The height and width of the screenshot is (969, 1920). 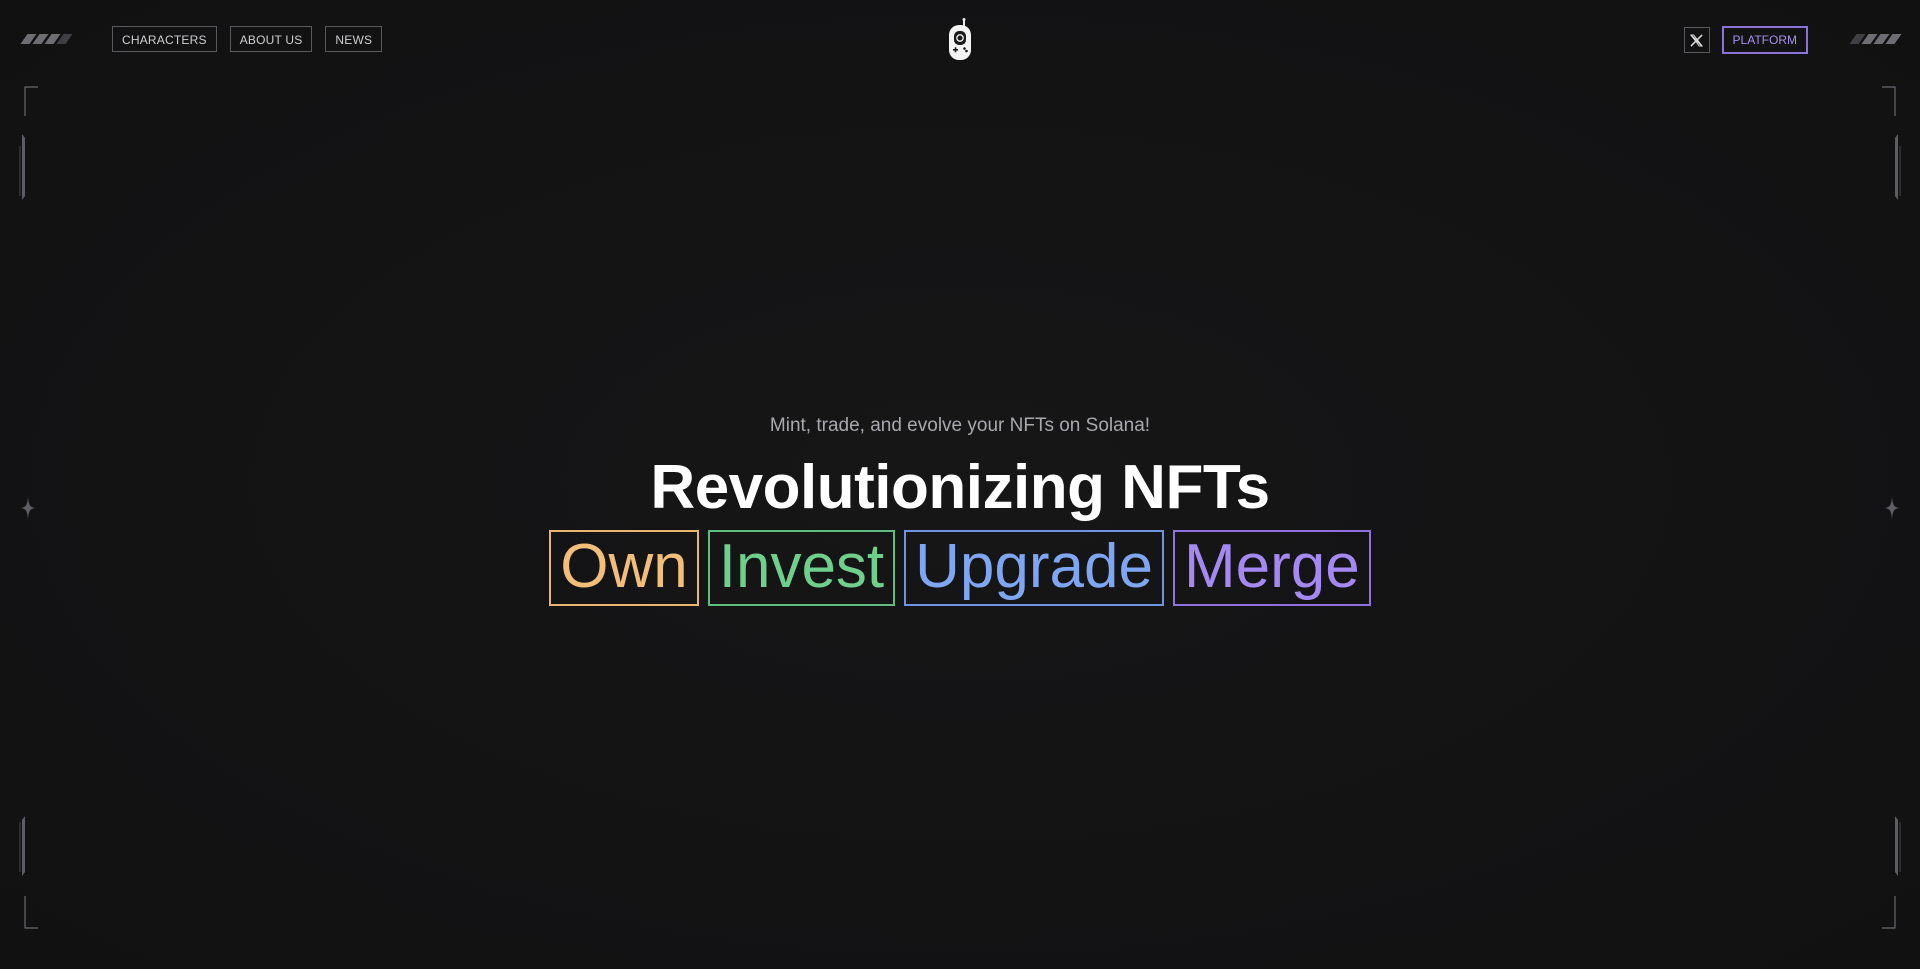 What do you see at coordinates (1034, 568) in the screenshot?
I see `keyword-upgrade: Upgrade` at bounding box center [1034, 568].